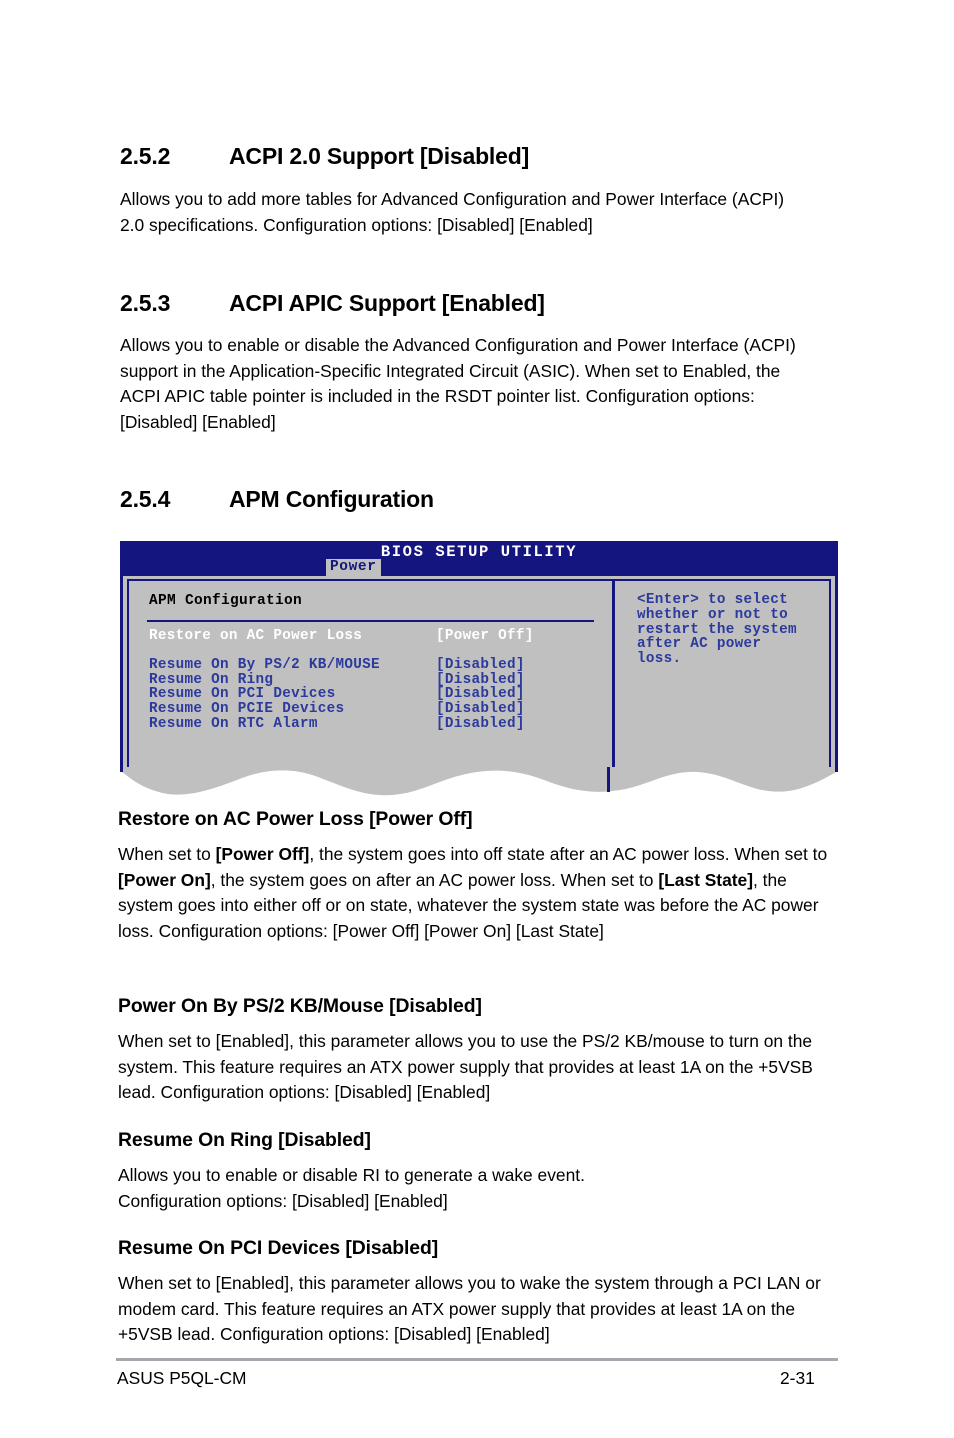  Describe the element at coordinates (387, 303) in the screenshot. I see `section-title: ACPI APIC Support [Enabled]` at that location.